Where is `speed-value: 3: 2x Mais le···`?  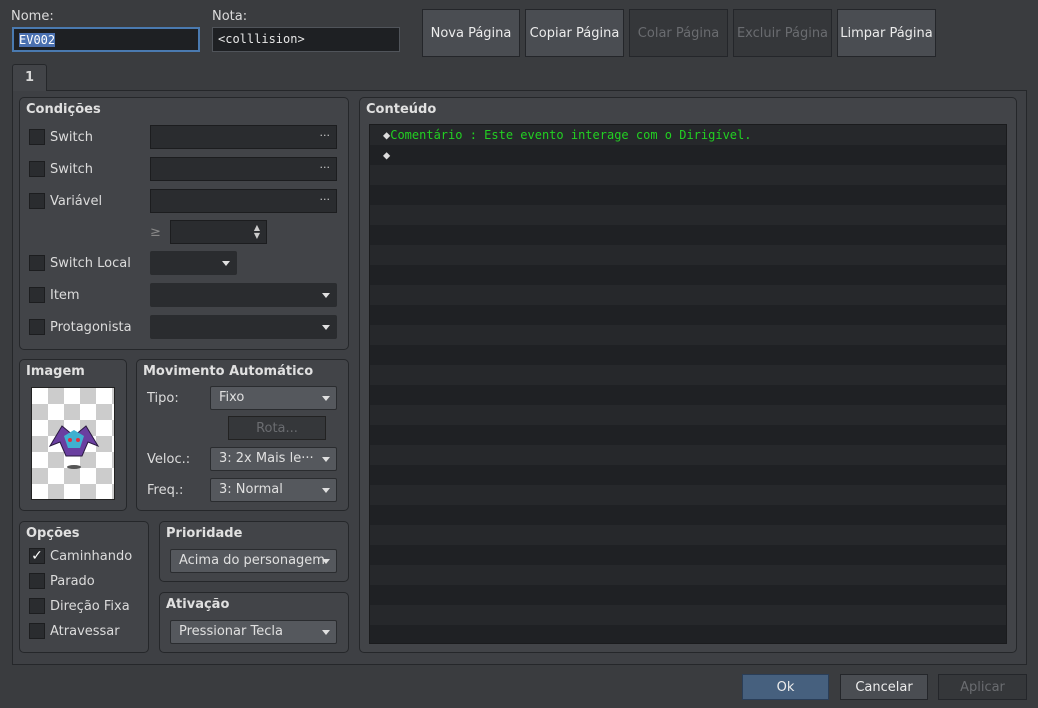
speed-value: 3: 2x Mais le··· is located at coordinates (266, 458).